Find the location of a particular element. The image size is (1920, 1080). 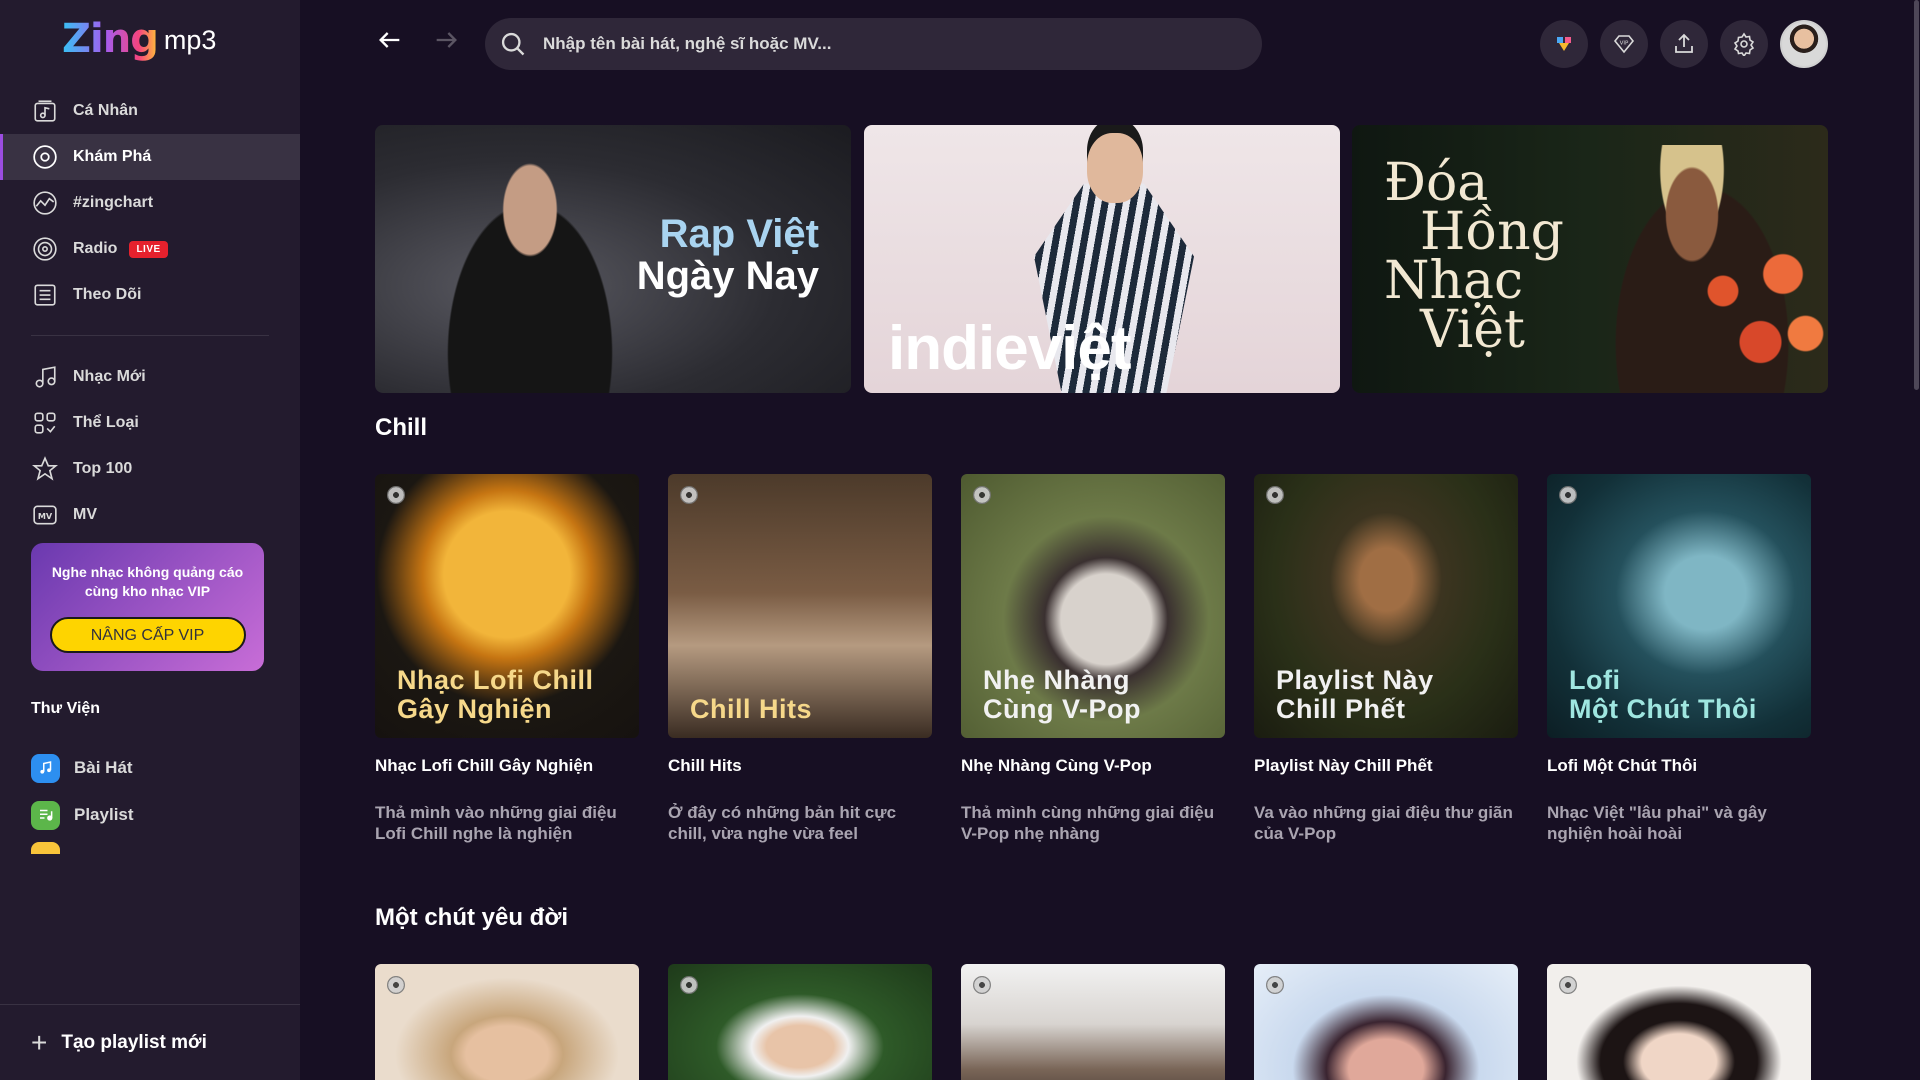

playlist-name: Playlist Này Chill Phết is located at coordinates (1386, 766).